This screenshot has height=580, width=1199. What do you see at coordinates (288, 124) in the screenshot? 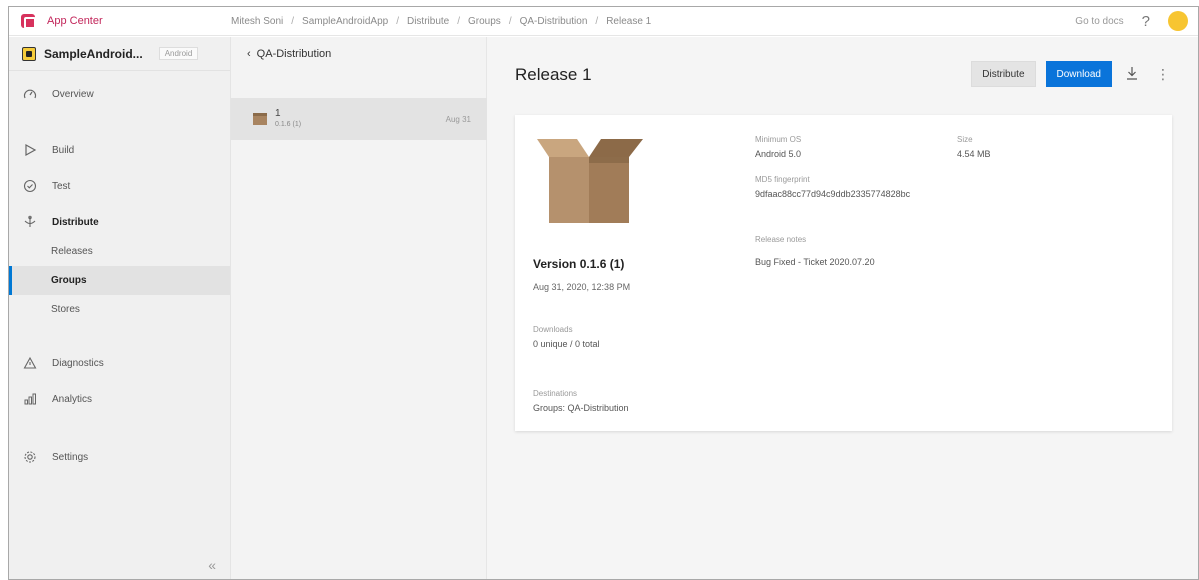
I see `release-build: 0.1.6 (1)` at bounding box center [288, 124].